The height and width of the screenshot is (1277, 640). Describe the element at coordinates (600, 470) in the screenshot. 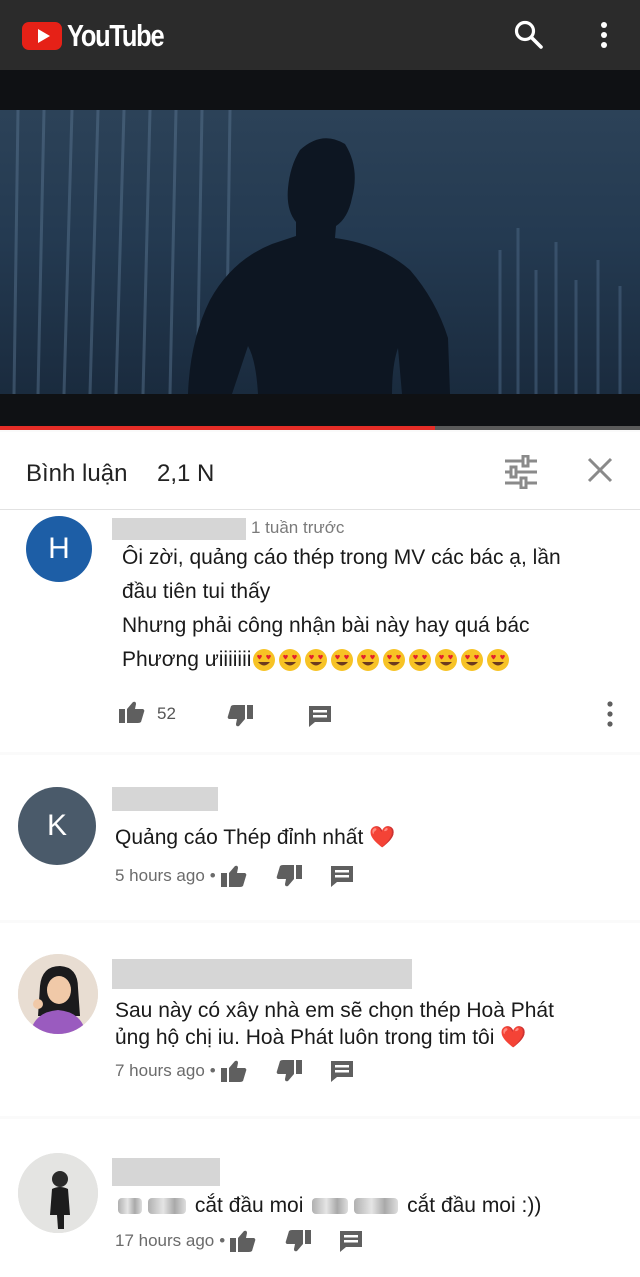

I see `close-icon` at that location.